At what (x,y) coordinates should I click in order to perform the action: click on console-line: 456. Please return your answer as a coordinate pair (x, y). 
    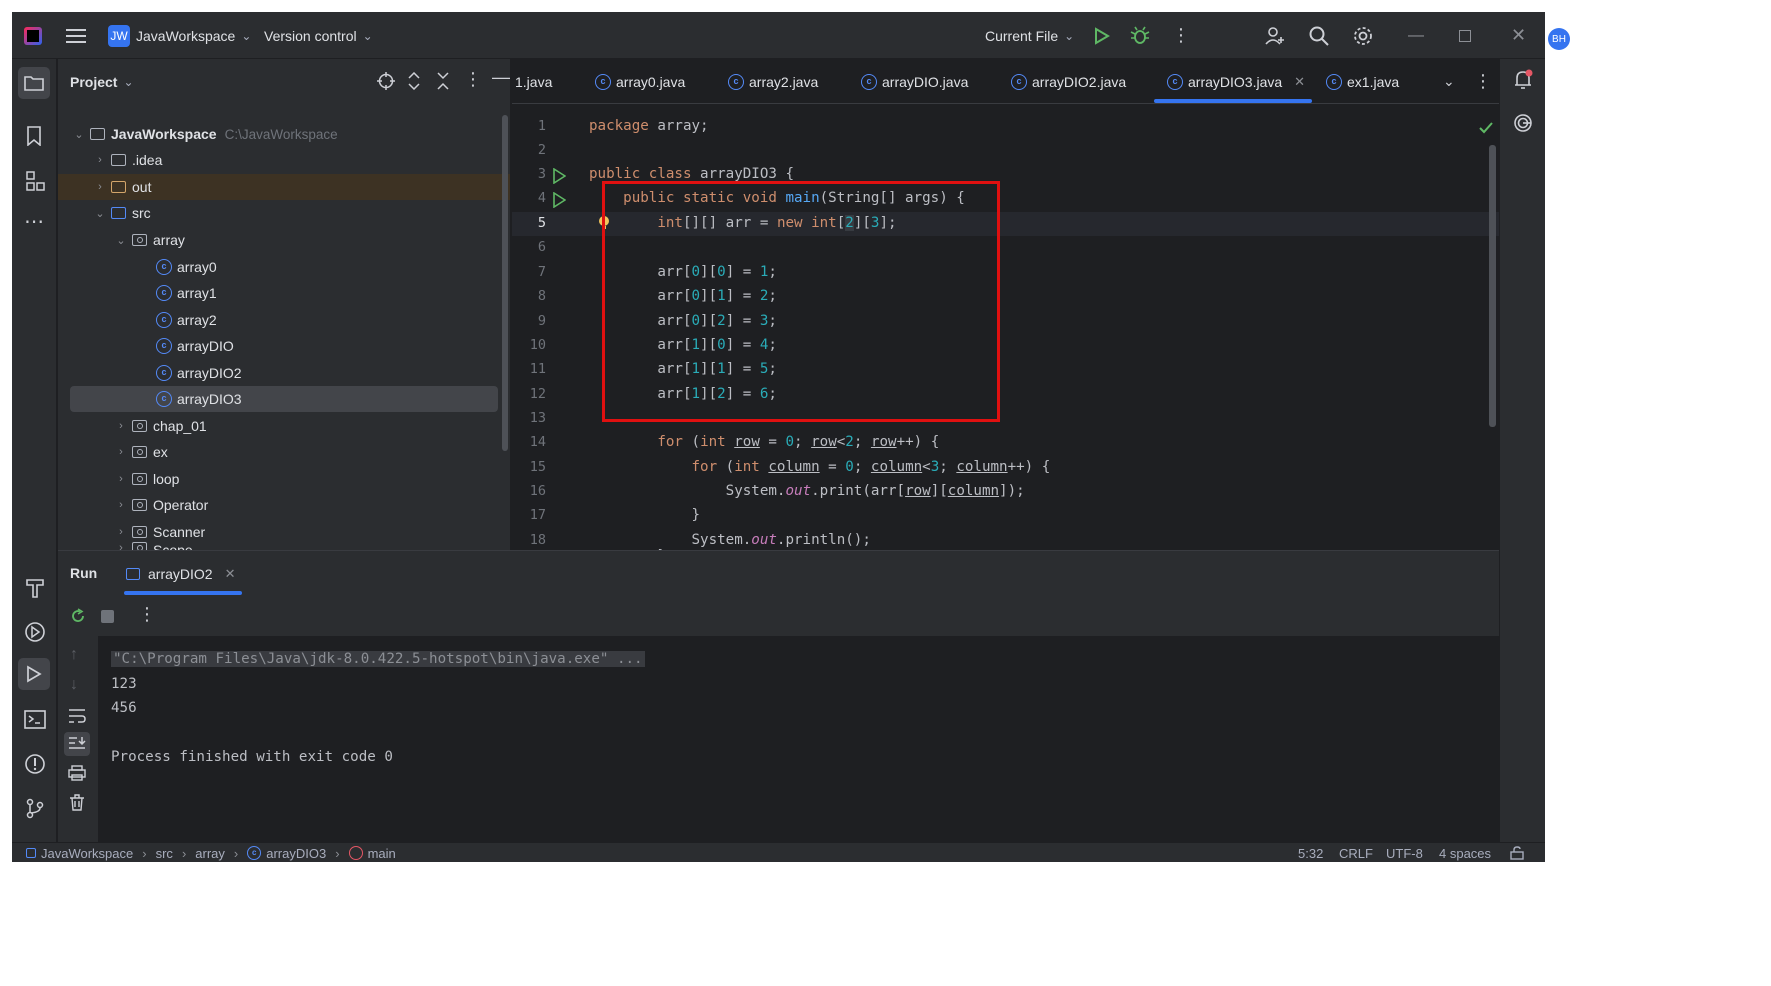
    Looking at the image, I should click on (124, 708).